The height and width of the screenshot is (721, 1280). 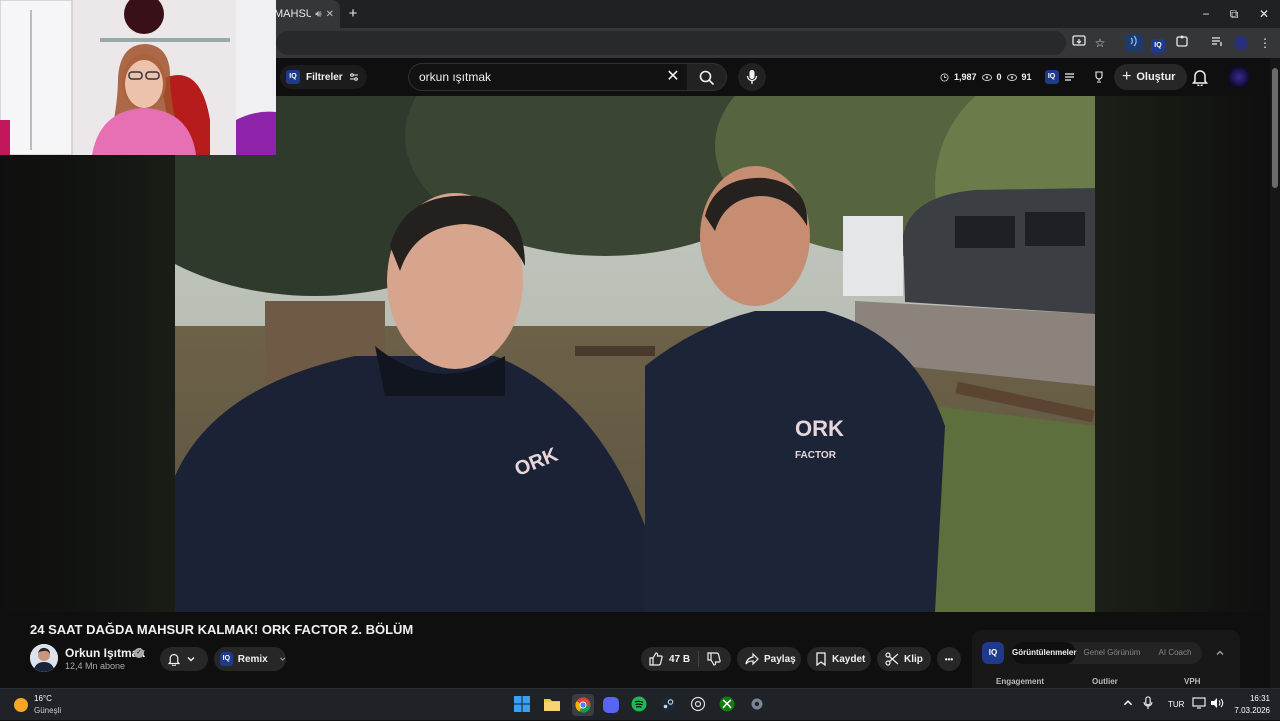 I want to click on like-button: 47 B, so click(x=674, y=659).